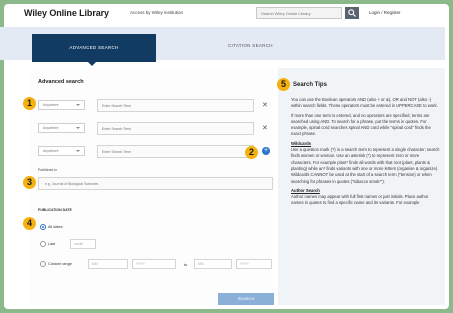 This screenshot has height=313, width=453. Describe the element at coordinates (66, 13) in the screenshot. I see `site-logo: Wiley Online Library` at that location.